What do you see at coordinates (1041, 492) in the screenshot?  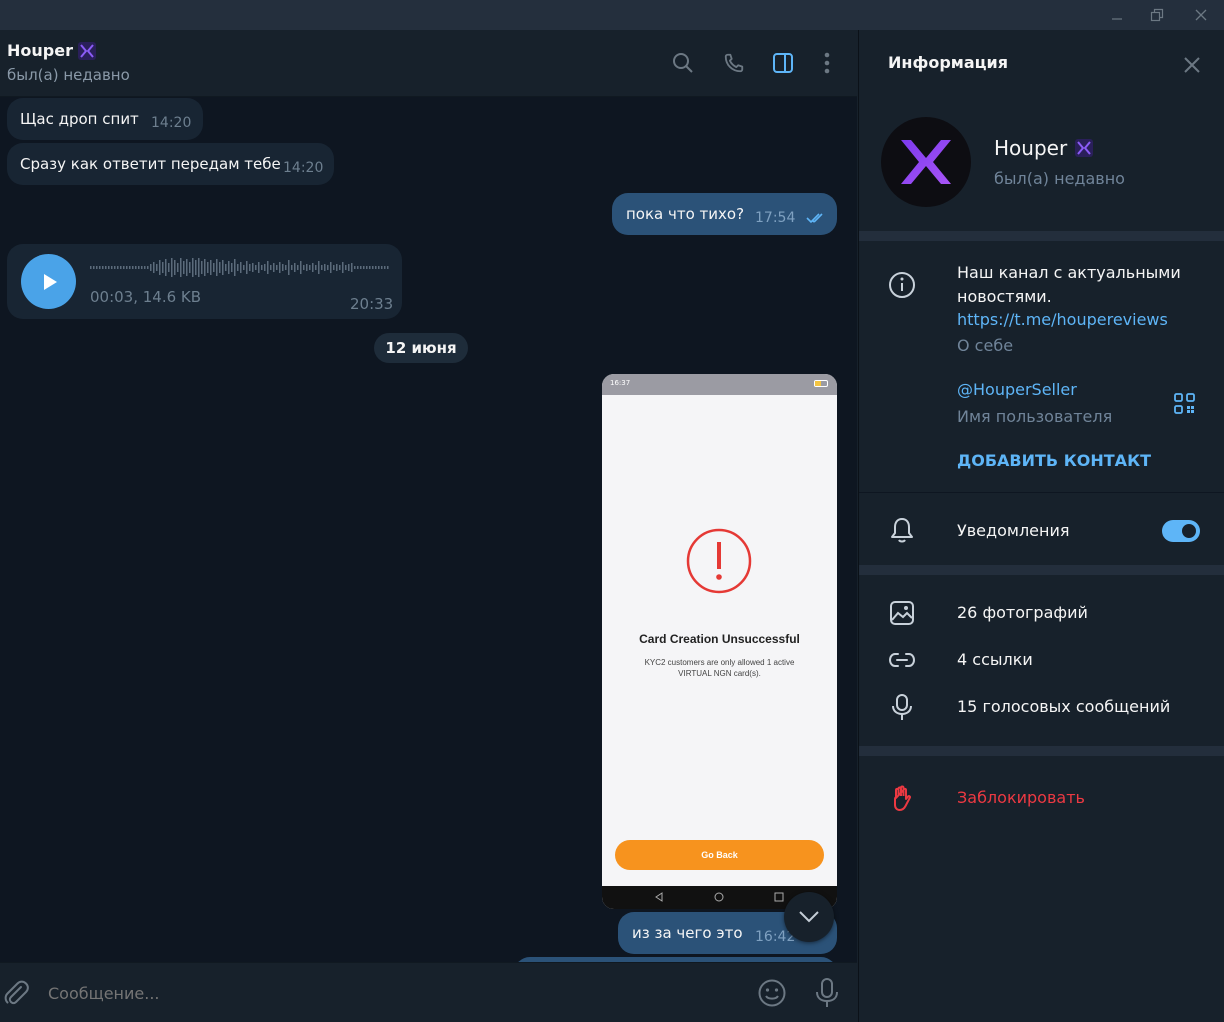 I see `row-divider` at bounding box center [1041, 492].